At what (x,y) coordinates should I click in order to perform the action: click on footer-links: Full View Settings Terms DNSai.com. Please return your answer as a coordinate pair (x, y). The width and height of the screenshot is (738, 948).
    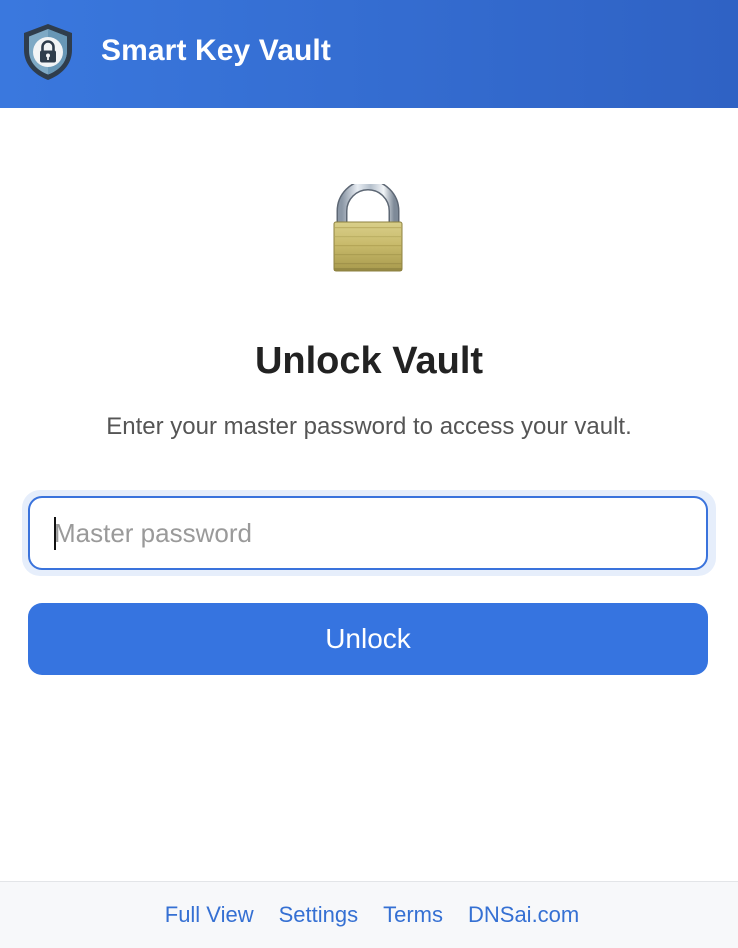
    Looking at the image, I should click on (369, 914).